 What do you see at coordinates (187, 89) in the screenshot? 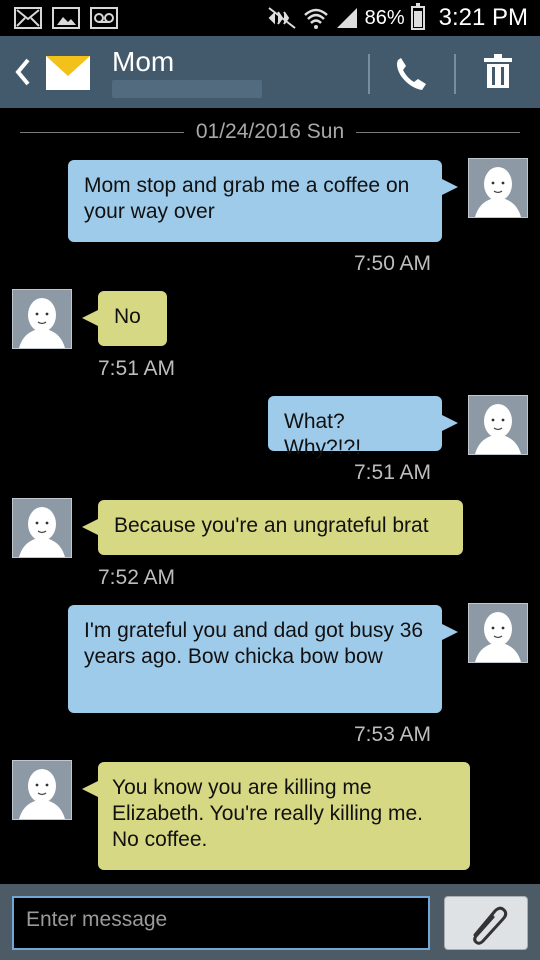
I see `contact-number-redacted` at bounding box center [187, 89].